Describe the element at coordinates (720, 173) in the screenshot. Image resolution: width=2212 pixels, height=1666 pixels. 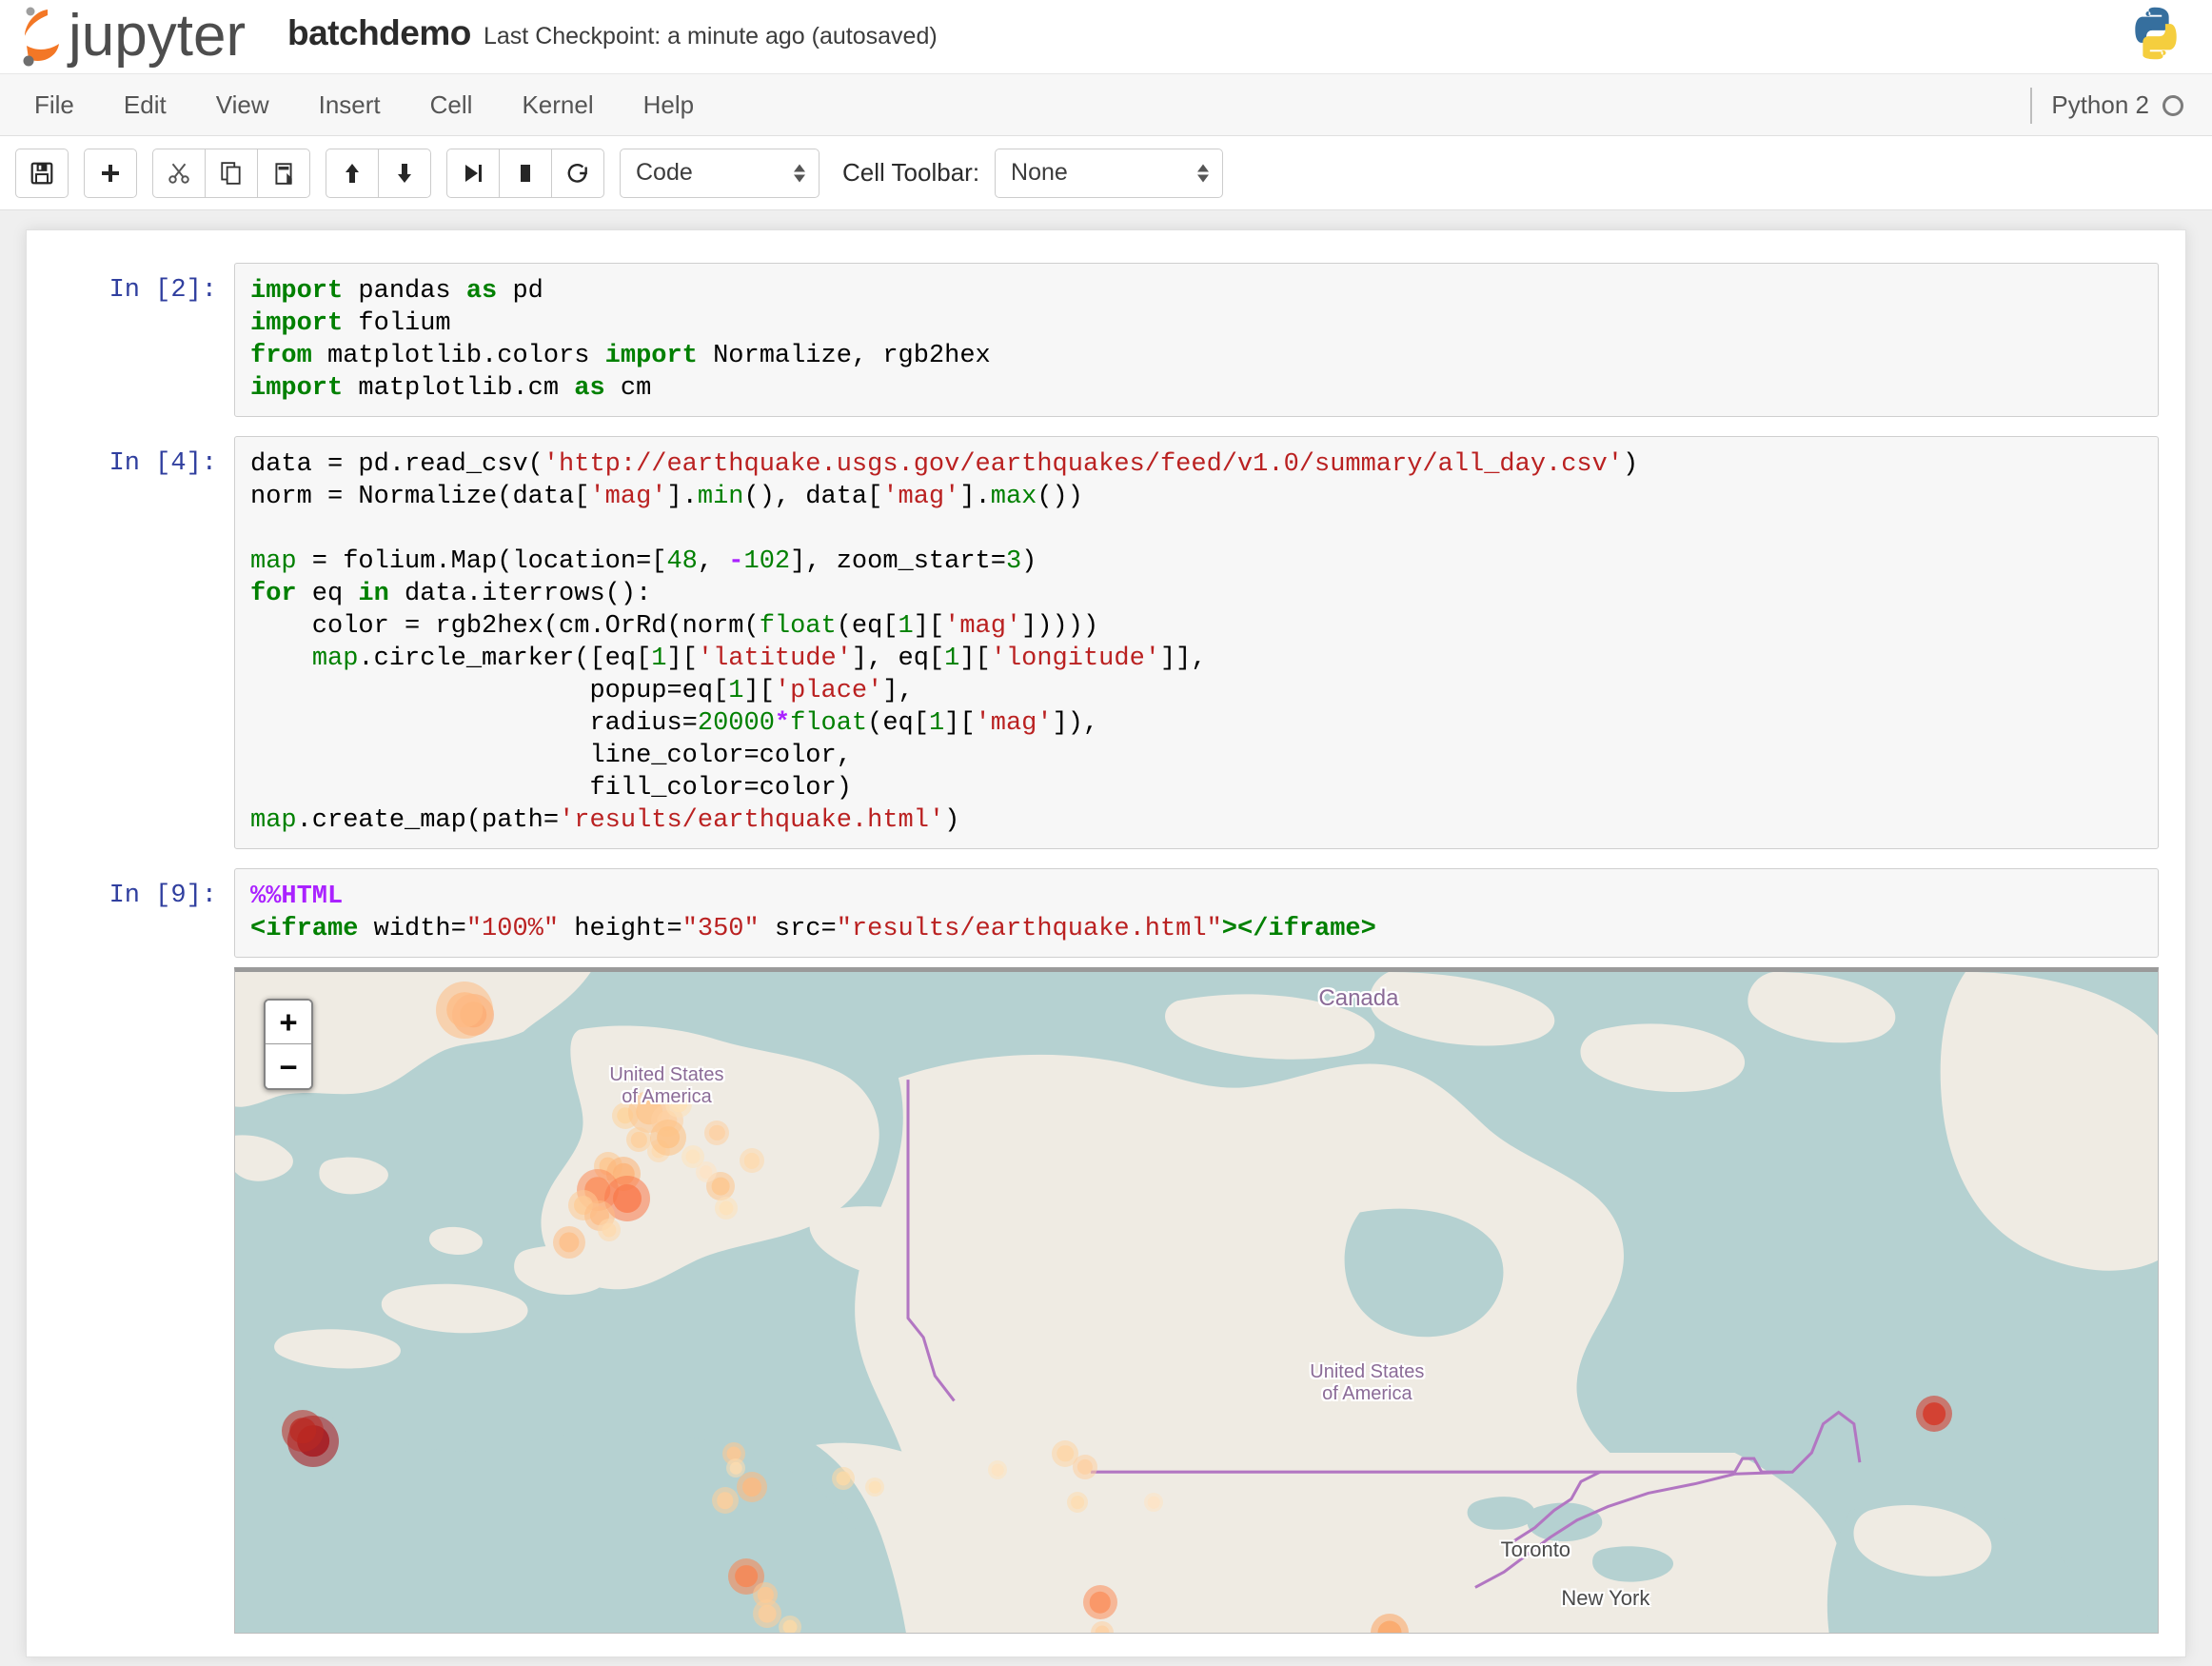
I see `cell-type-select: Code` at that location.